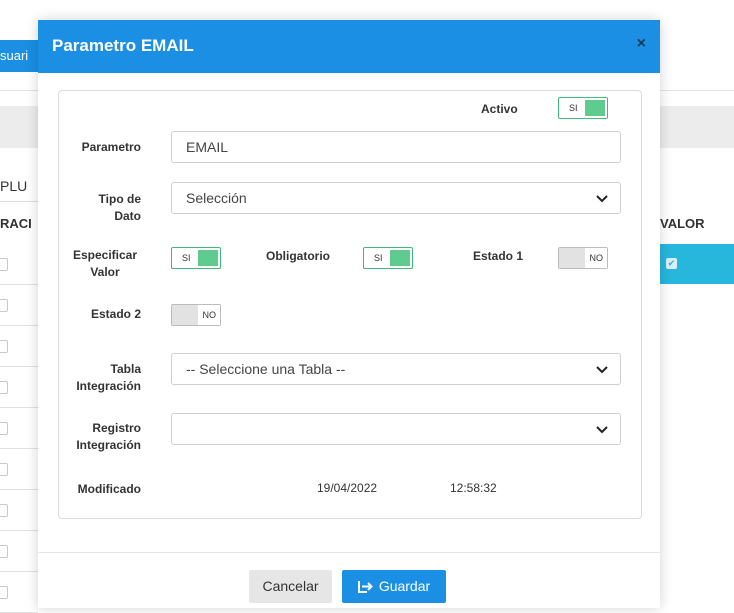 The image size is (734, 613). Describe the element at coordinates (14, 55) in the screenshot. I see `background-tab-label: suari` at that location.